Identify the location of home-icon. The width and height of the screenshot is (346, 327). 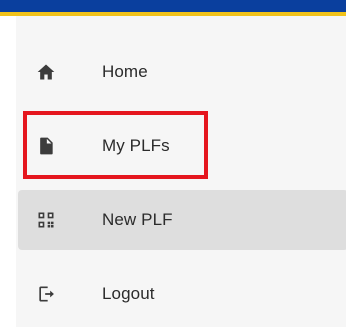
(46, 72).